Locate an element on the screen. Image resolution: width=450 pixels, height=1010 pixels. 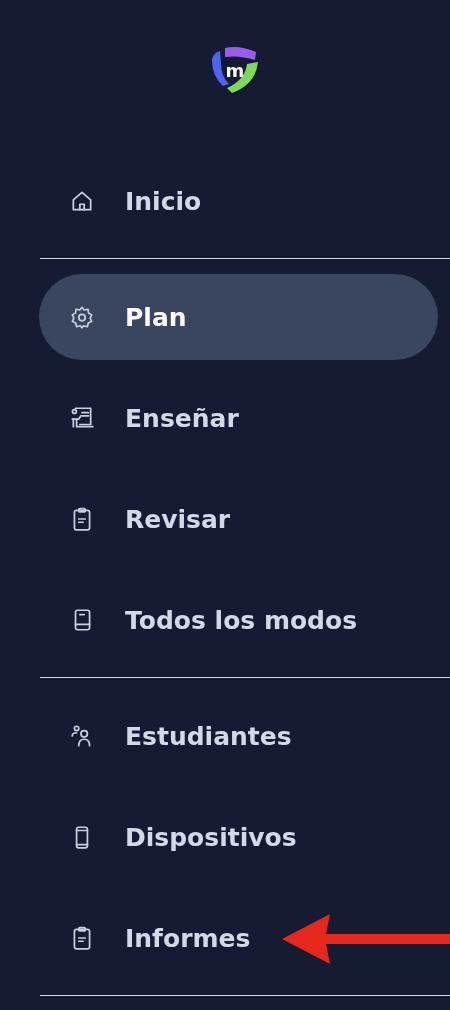
logo-letter: m is located at coordinates (235, 70).